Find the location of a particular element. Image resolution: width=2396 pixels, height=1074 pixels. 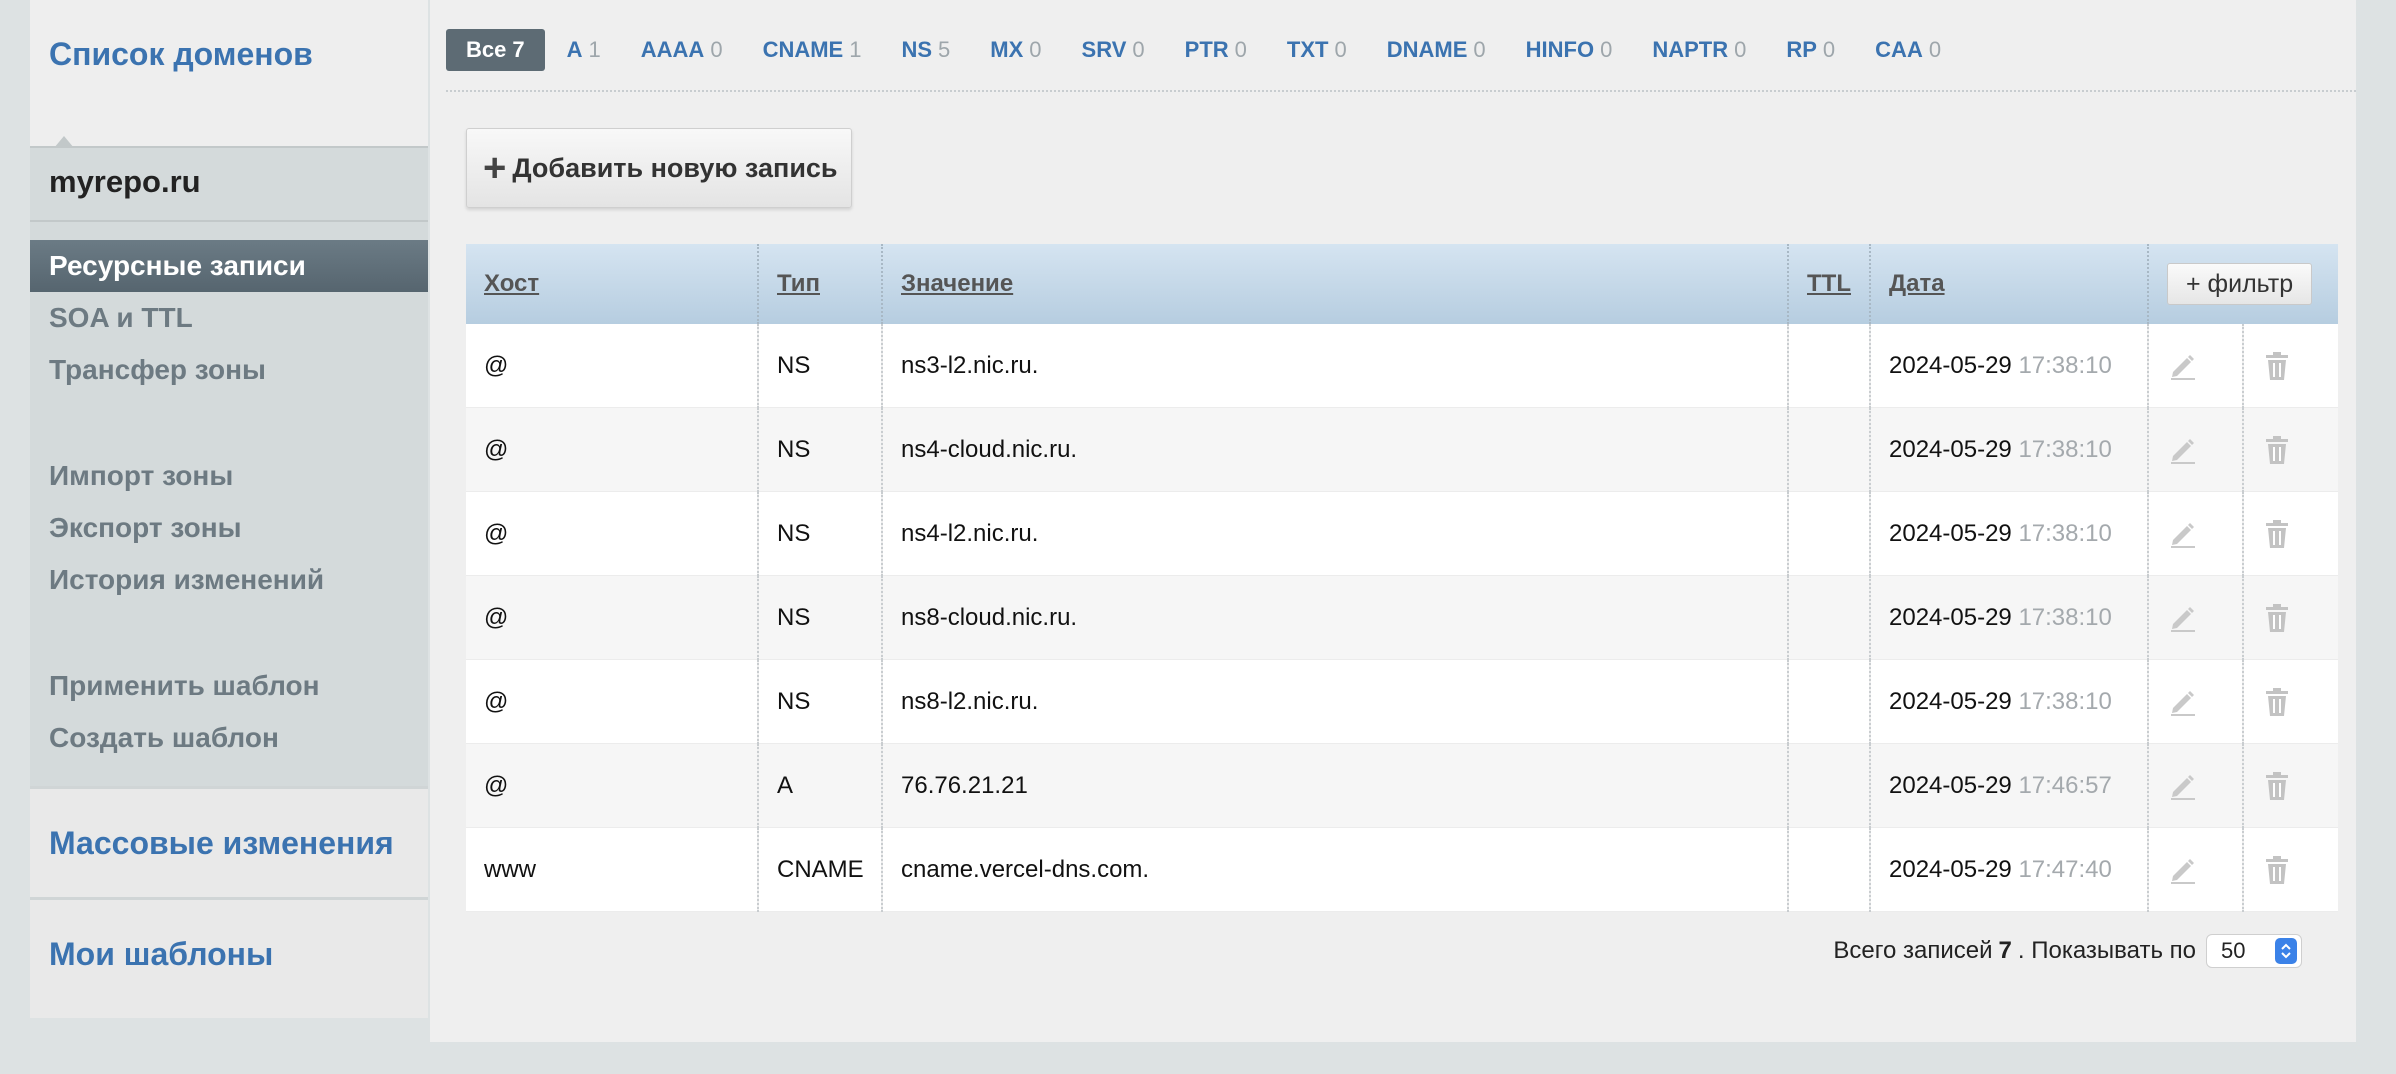

cell-date: 2024-05-29 17:47:40 is located at coordinates (2009, 869).